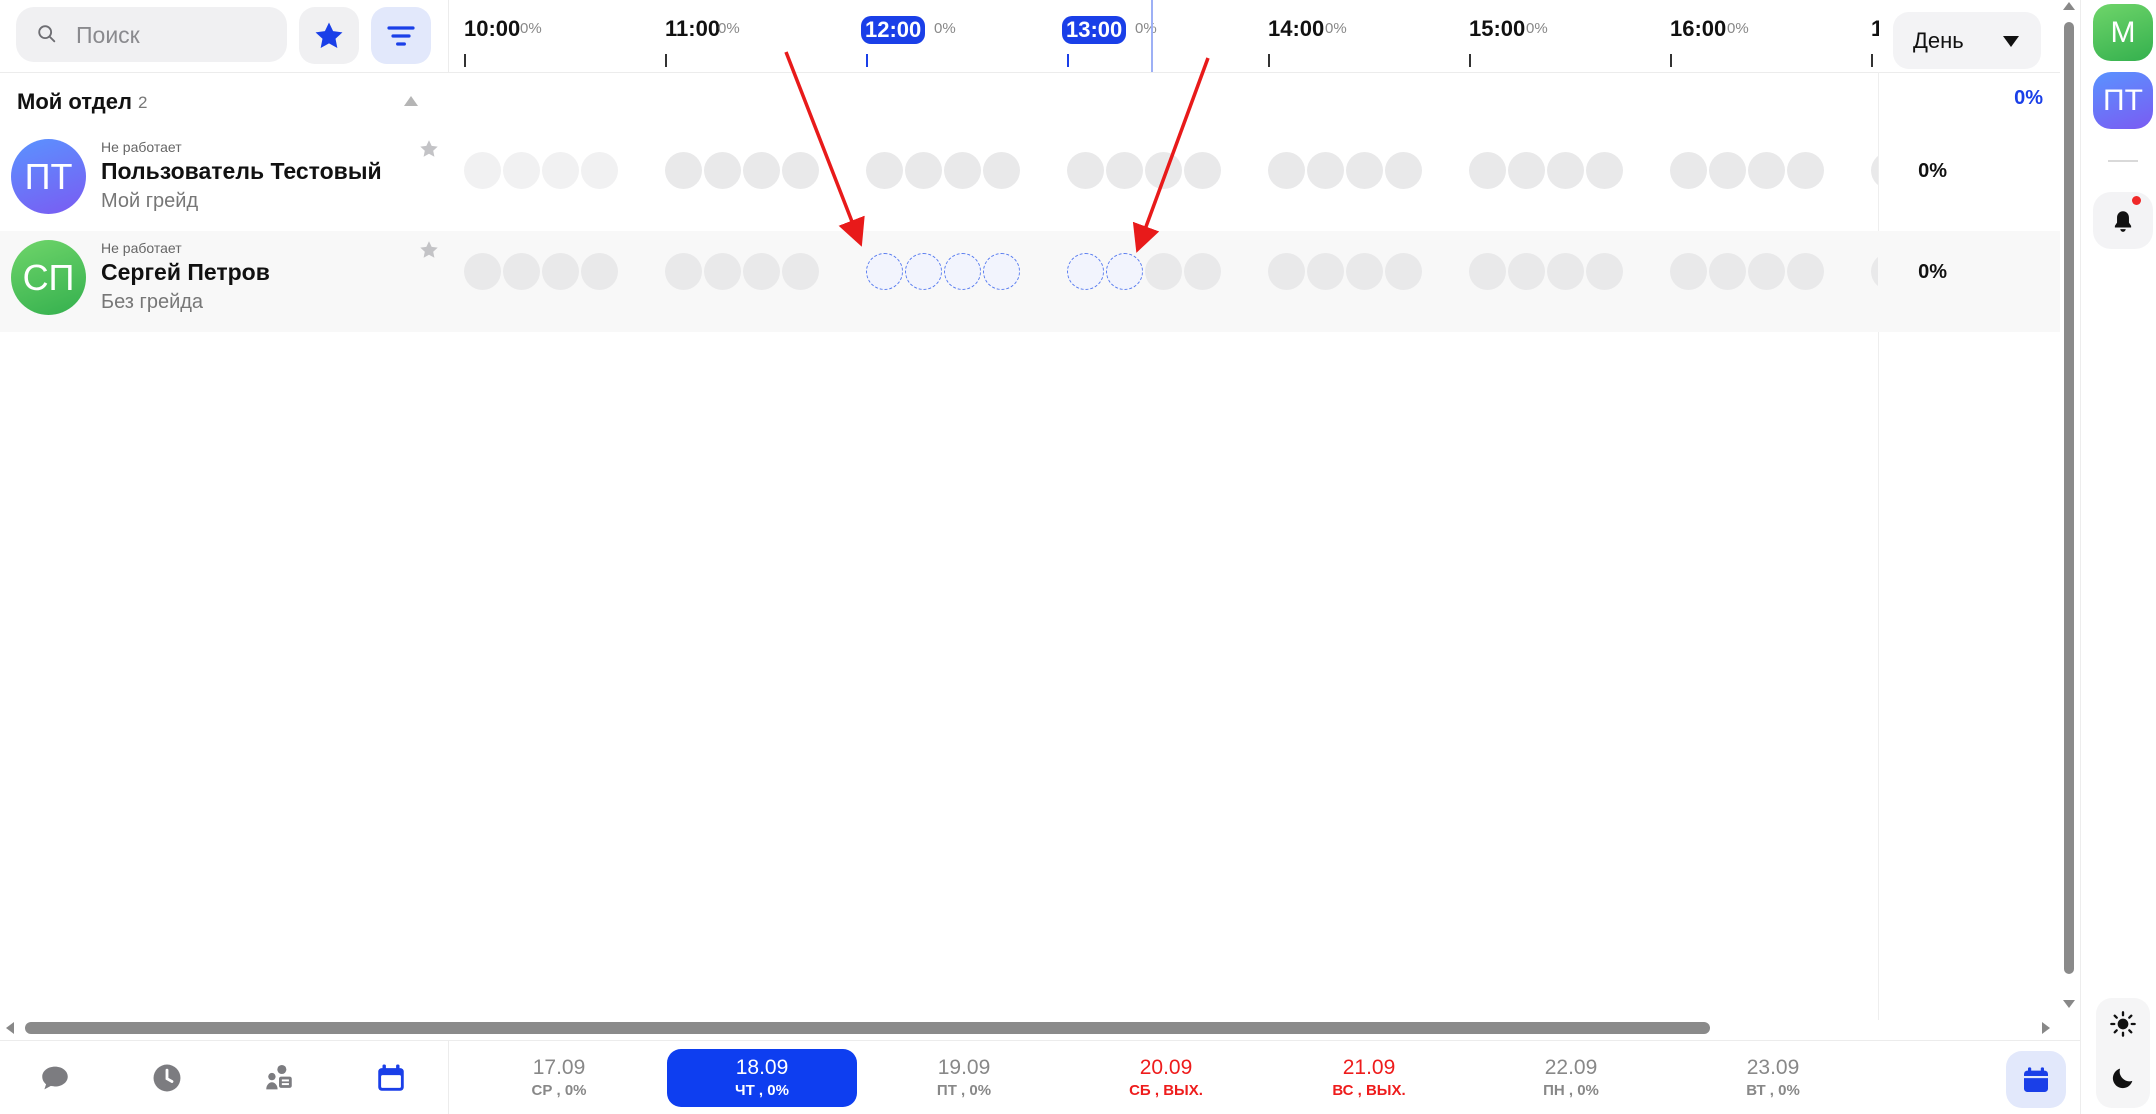 The width and height of the screenshot is (2156, 1114). Describe the element at coordinates (167, 1078) in the screenshot. I see `time-tracking-button` at that location.